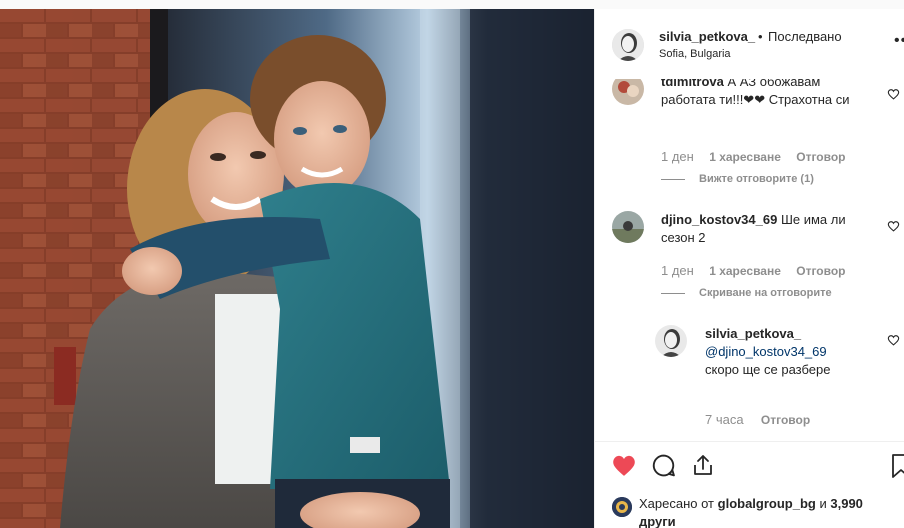 The height and width of the screenshot is (528, 904). I want to click on post-location: Sofia, Bulgaria, so click(695, 54).